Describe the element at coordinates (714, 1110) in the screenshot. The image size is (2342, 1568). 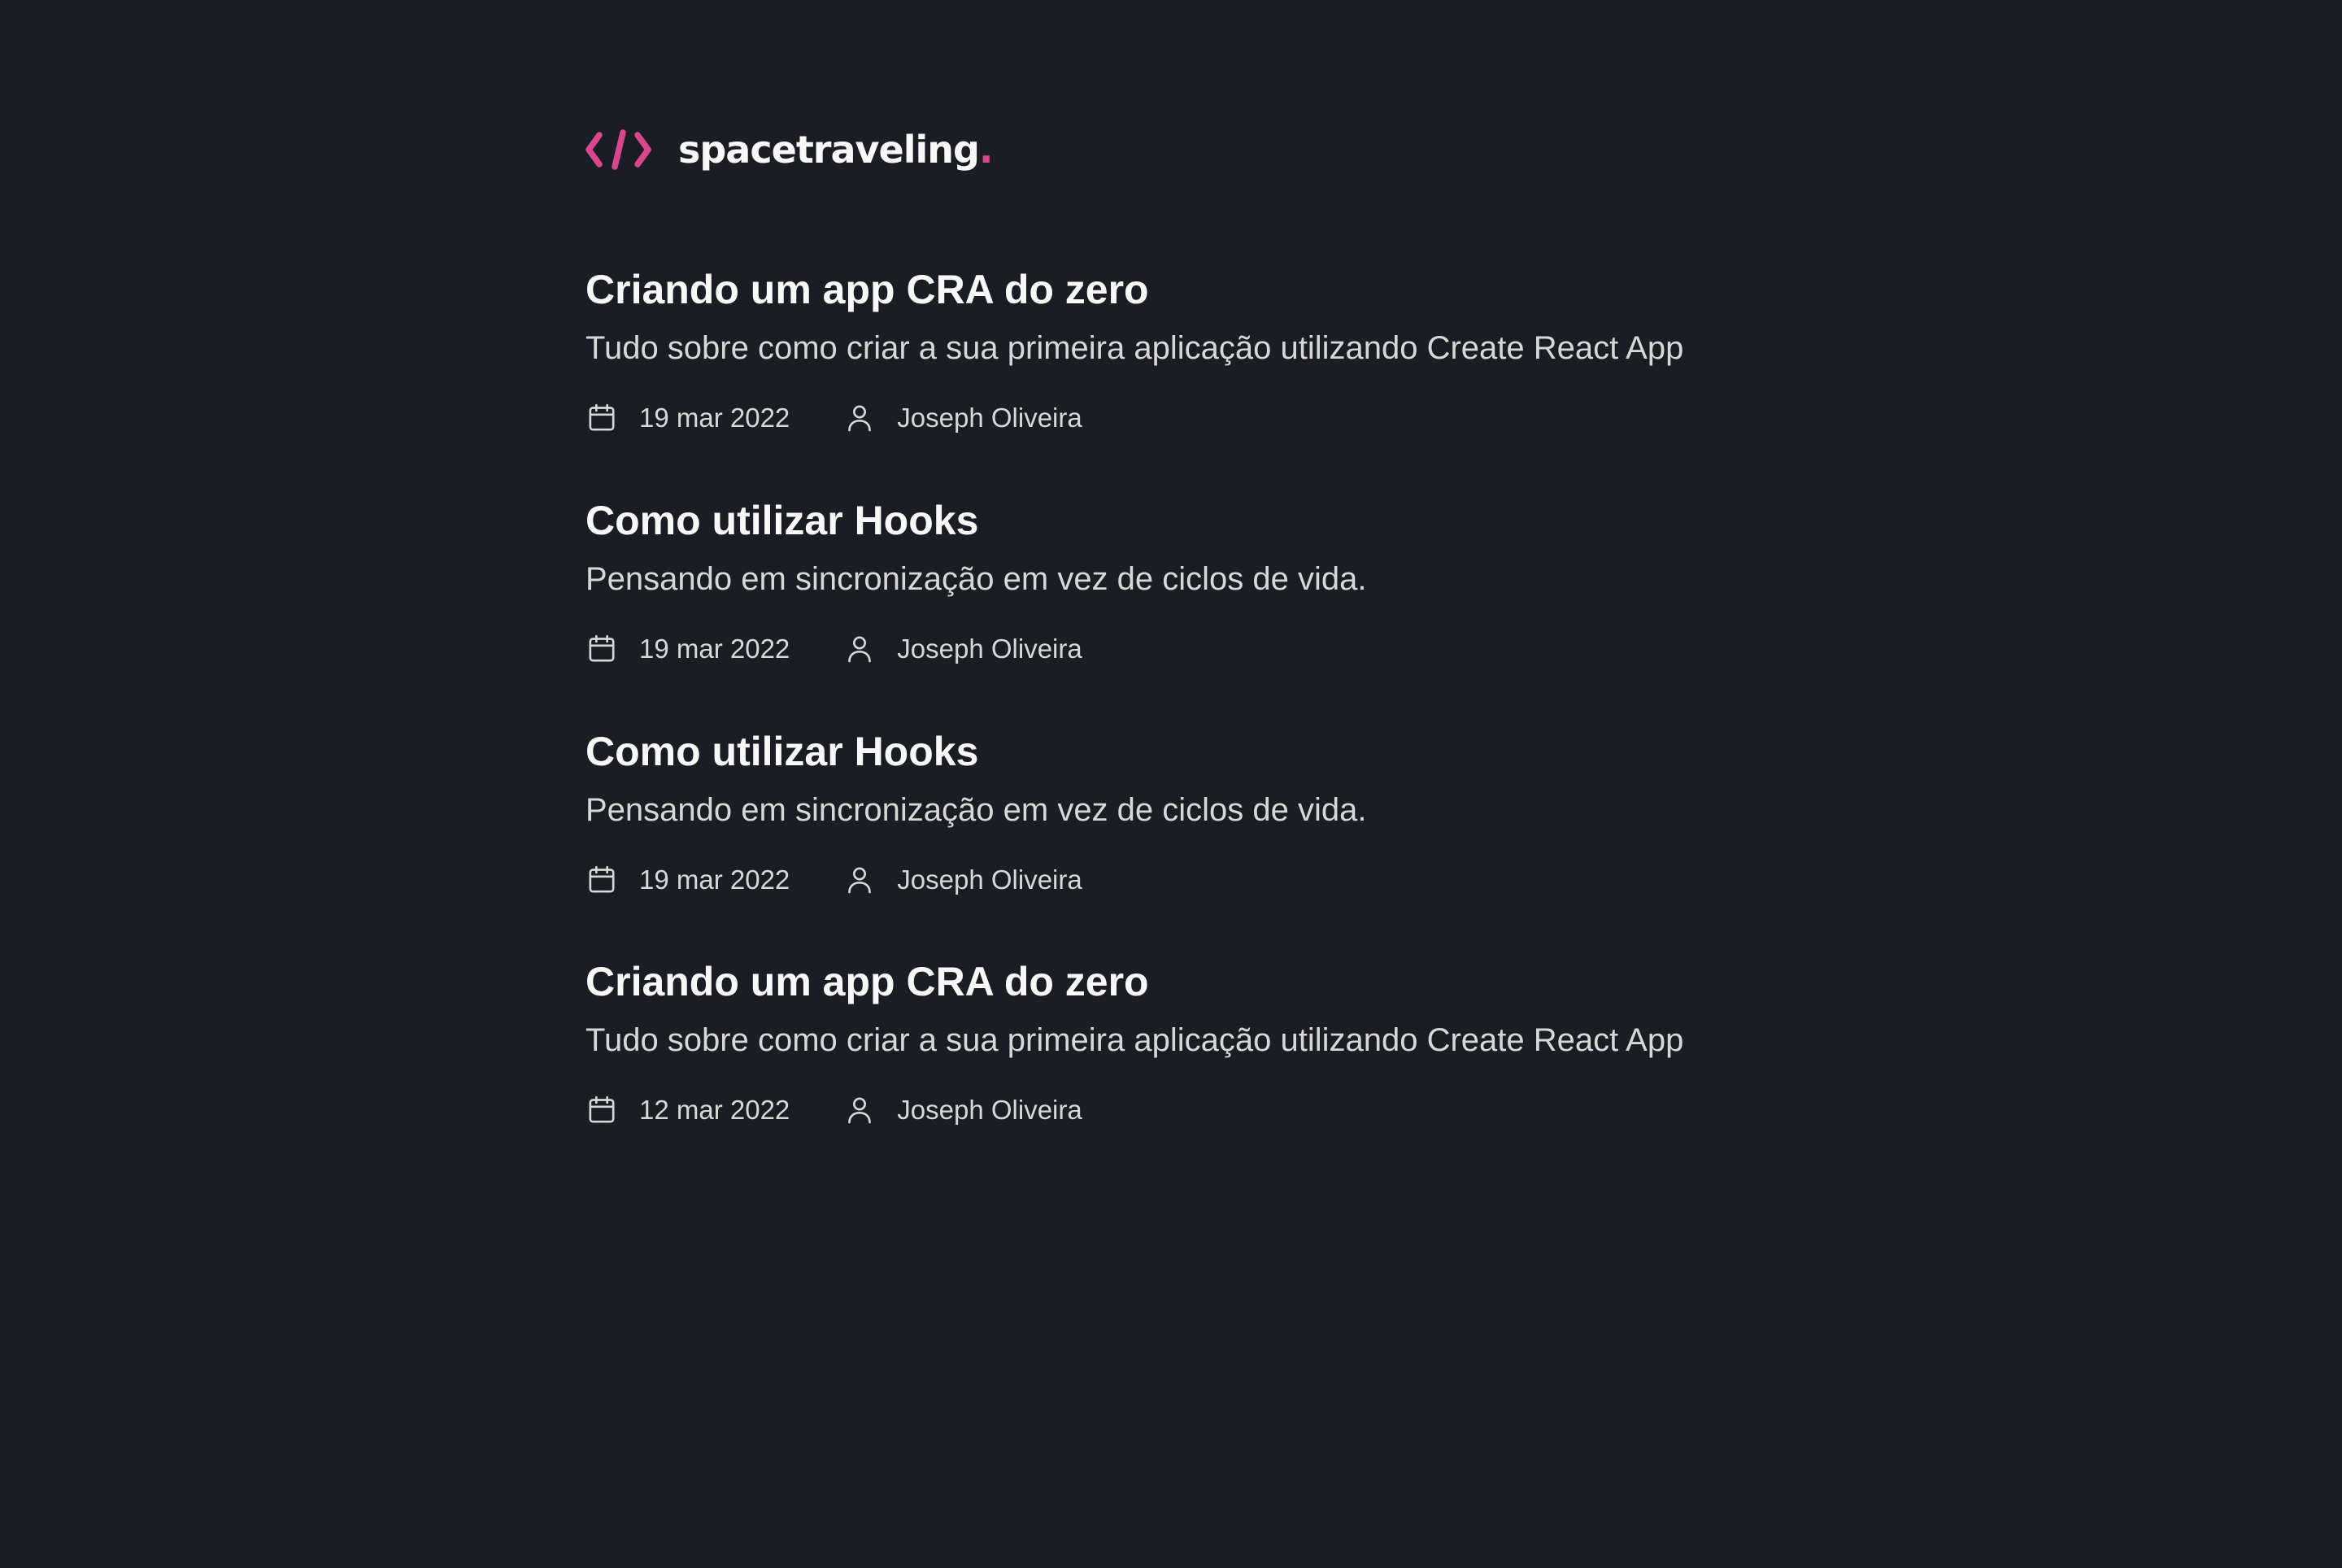
I see `post-date-text: 12 mar 2022` at that location.